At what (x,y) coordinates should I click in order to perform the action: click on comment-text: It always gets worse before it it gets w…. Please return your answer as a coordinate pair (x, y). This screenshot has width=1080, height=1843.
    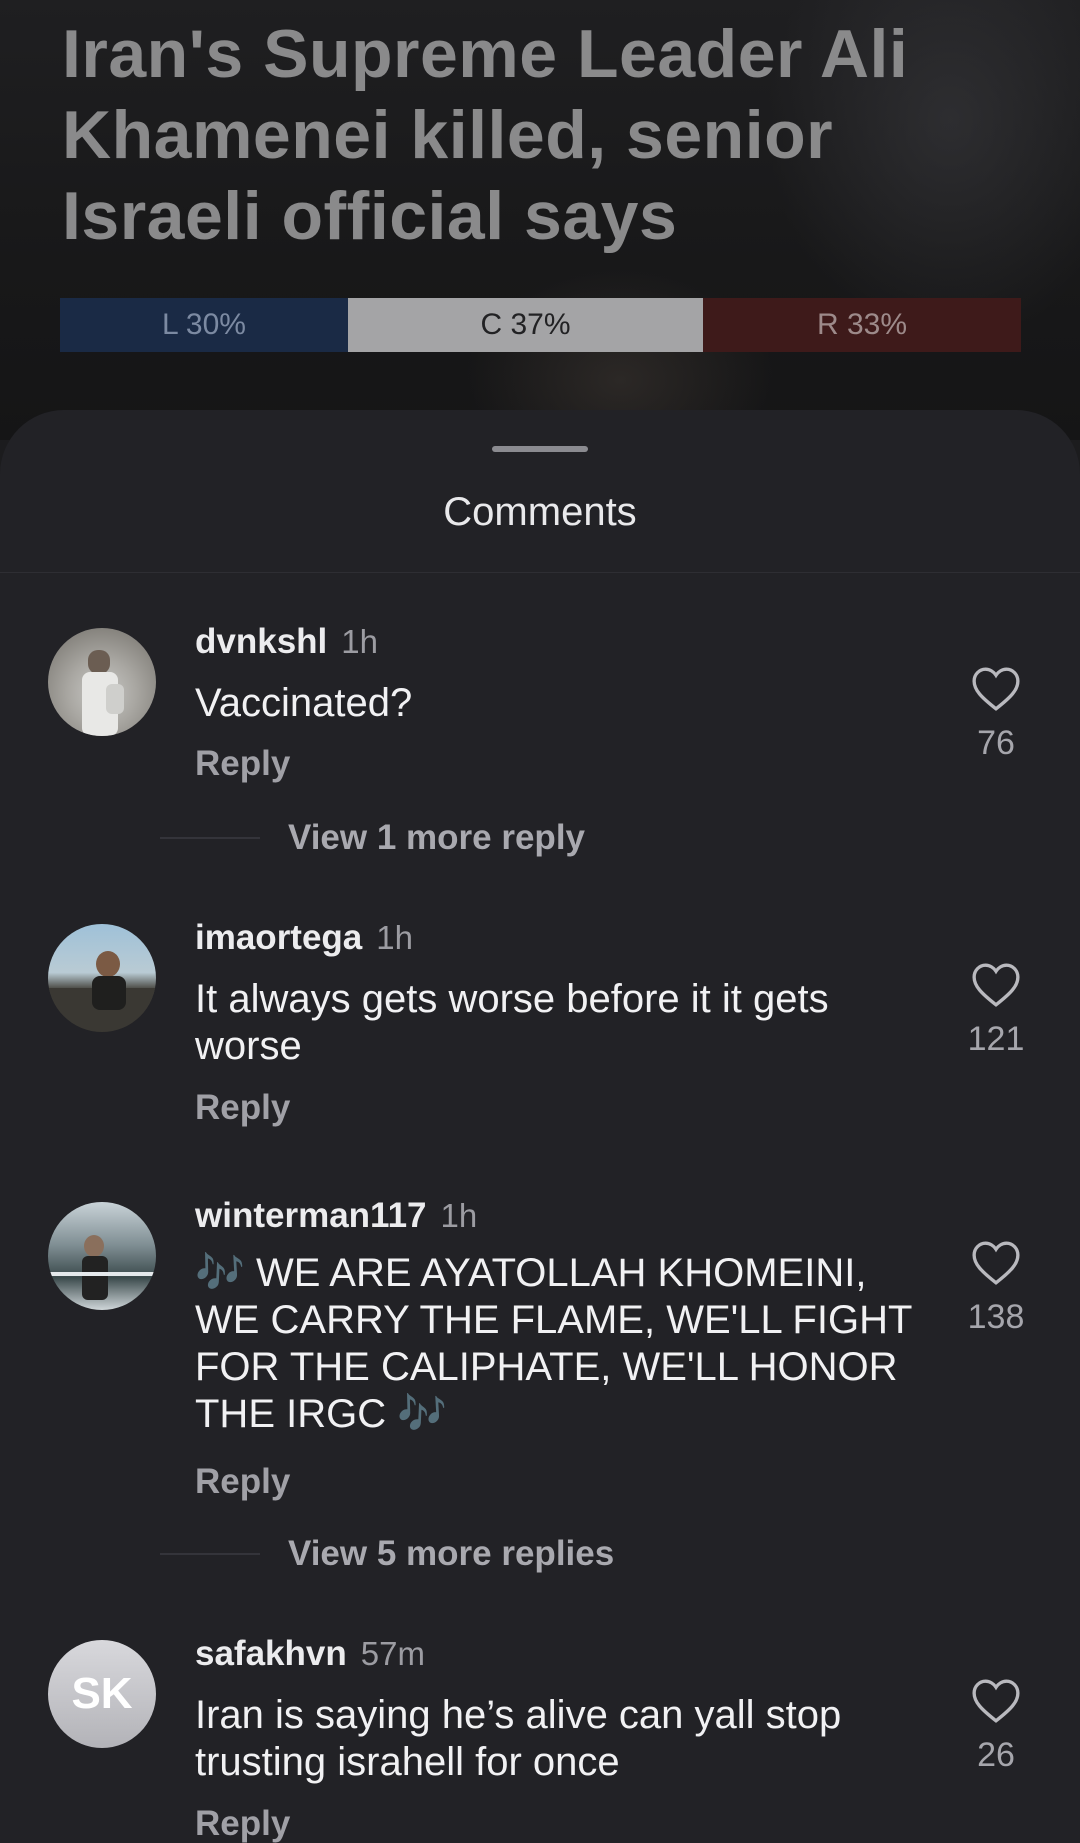
    Looking at the image, I should click on (512, 1022).